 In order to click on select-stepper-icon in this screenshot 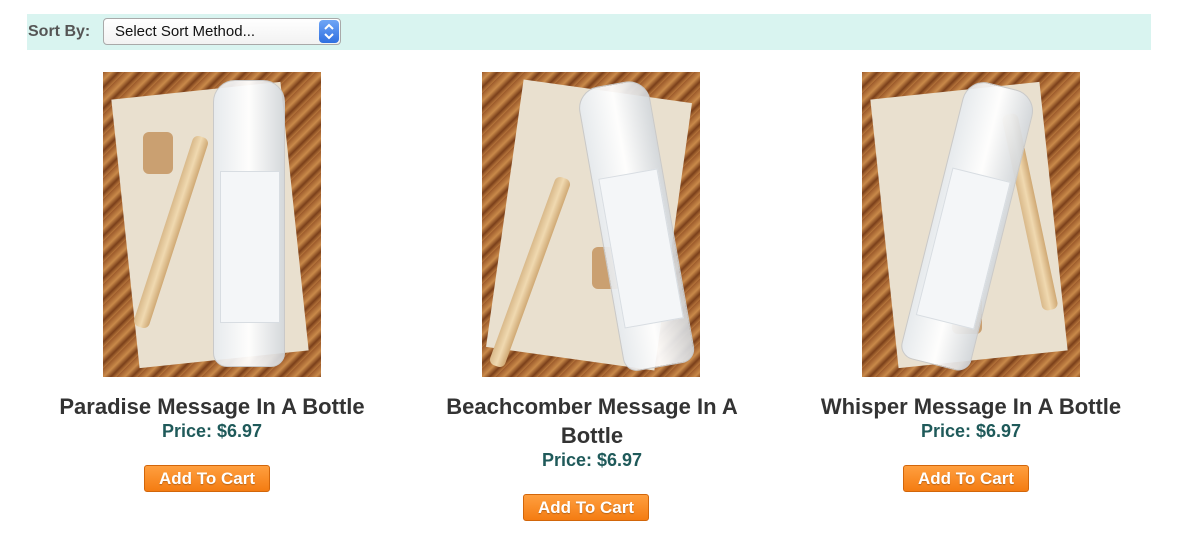, I will do `click(329, 31)`.